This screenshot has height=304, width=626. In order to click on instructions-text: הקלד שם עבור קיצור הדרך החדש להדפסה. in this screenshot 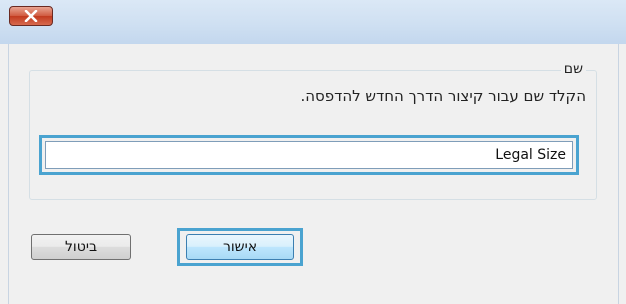, I will do `click(443, 96)`.